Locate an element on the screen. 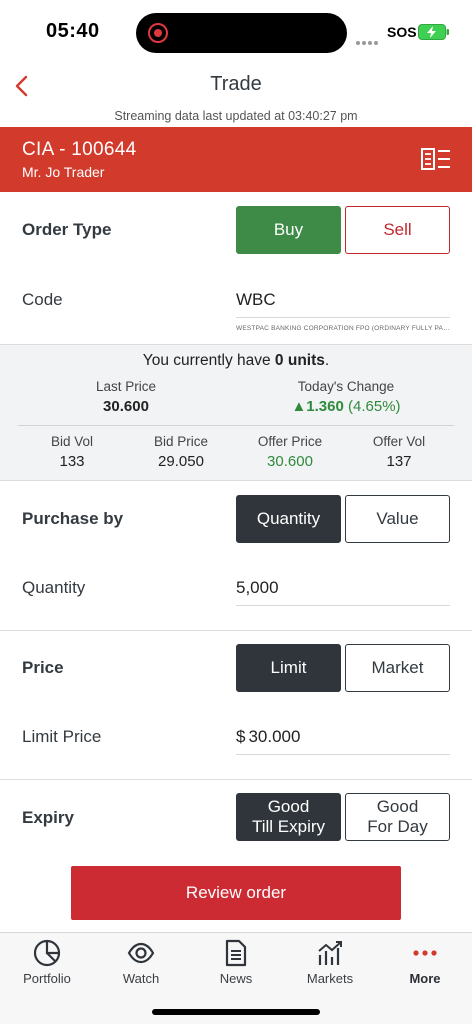  page-title: Trade is located at coordinates (236, 84).